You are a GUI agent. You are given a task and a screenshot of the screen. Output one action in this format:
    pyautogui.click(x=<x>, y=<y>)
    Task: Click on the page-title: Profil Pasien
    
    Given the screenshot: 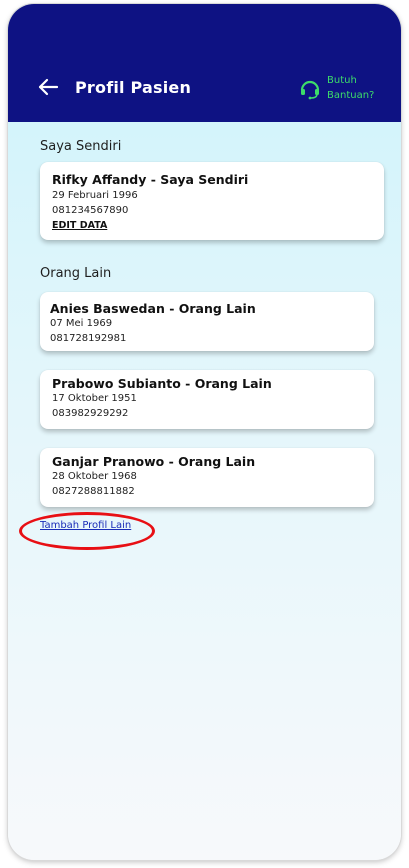 What is the action you would take?
    pyautogui.click(x=133, y=87)
    